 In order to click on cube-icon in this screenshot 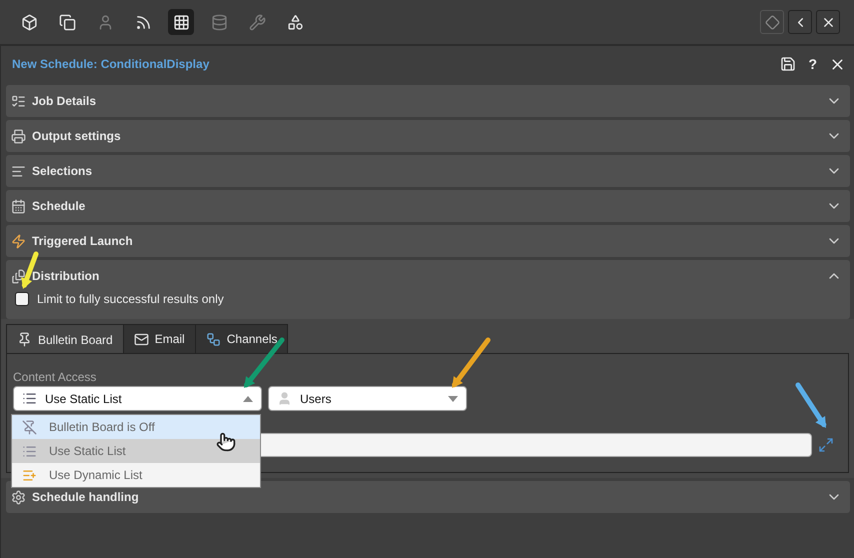, I will do `click(29, 22)`.